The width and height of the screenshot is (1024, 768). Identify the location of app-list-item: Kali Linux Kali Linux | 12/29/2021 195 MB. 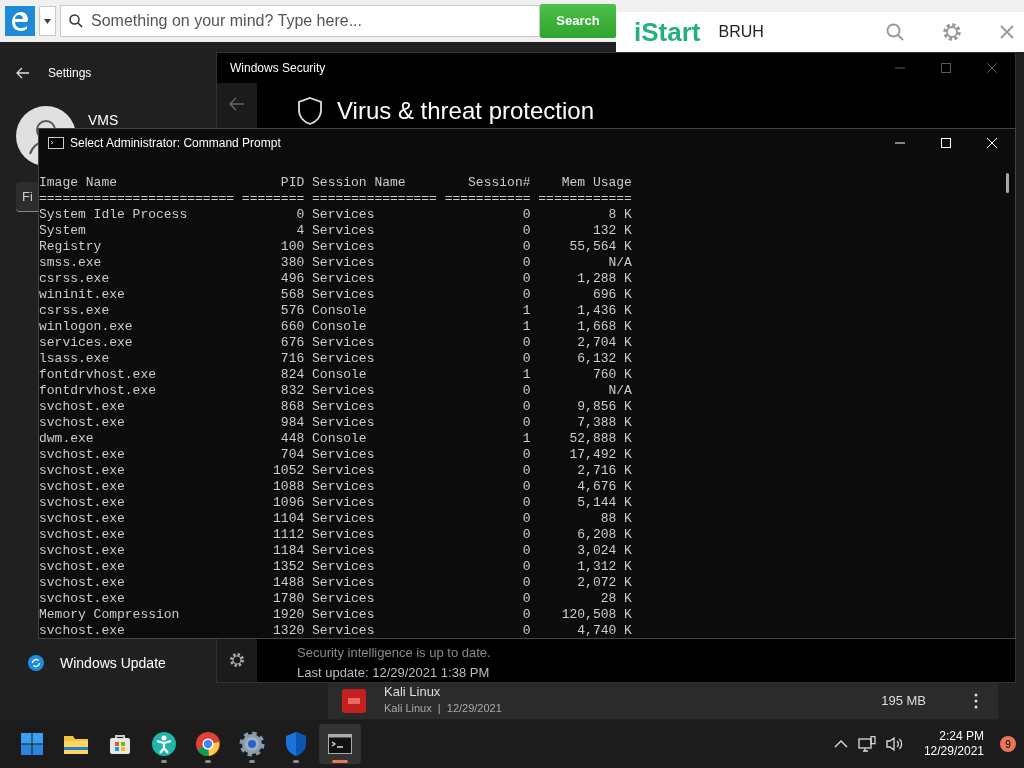
(663, 701).